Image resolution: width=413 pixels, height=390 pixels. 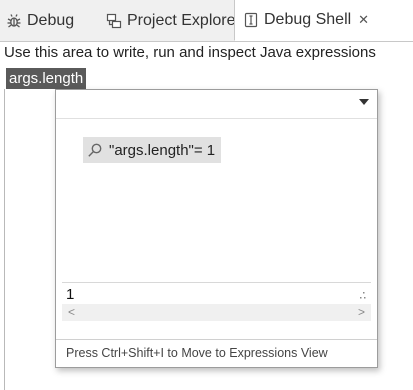 What do you see at coordinates (216, 339) in the screenshot?
I see `footer-separator` at bounding box center [216, 339].